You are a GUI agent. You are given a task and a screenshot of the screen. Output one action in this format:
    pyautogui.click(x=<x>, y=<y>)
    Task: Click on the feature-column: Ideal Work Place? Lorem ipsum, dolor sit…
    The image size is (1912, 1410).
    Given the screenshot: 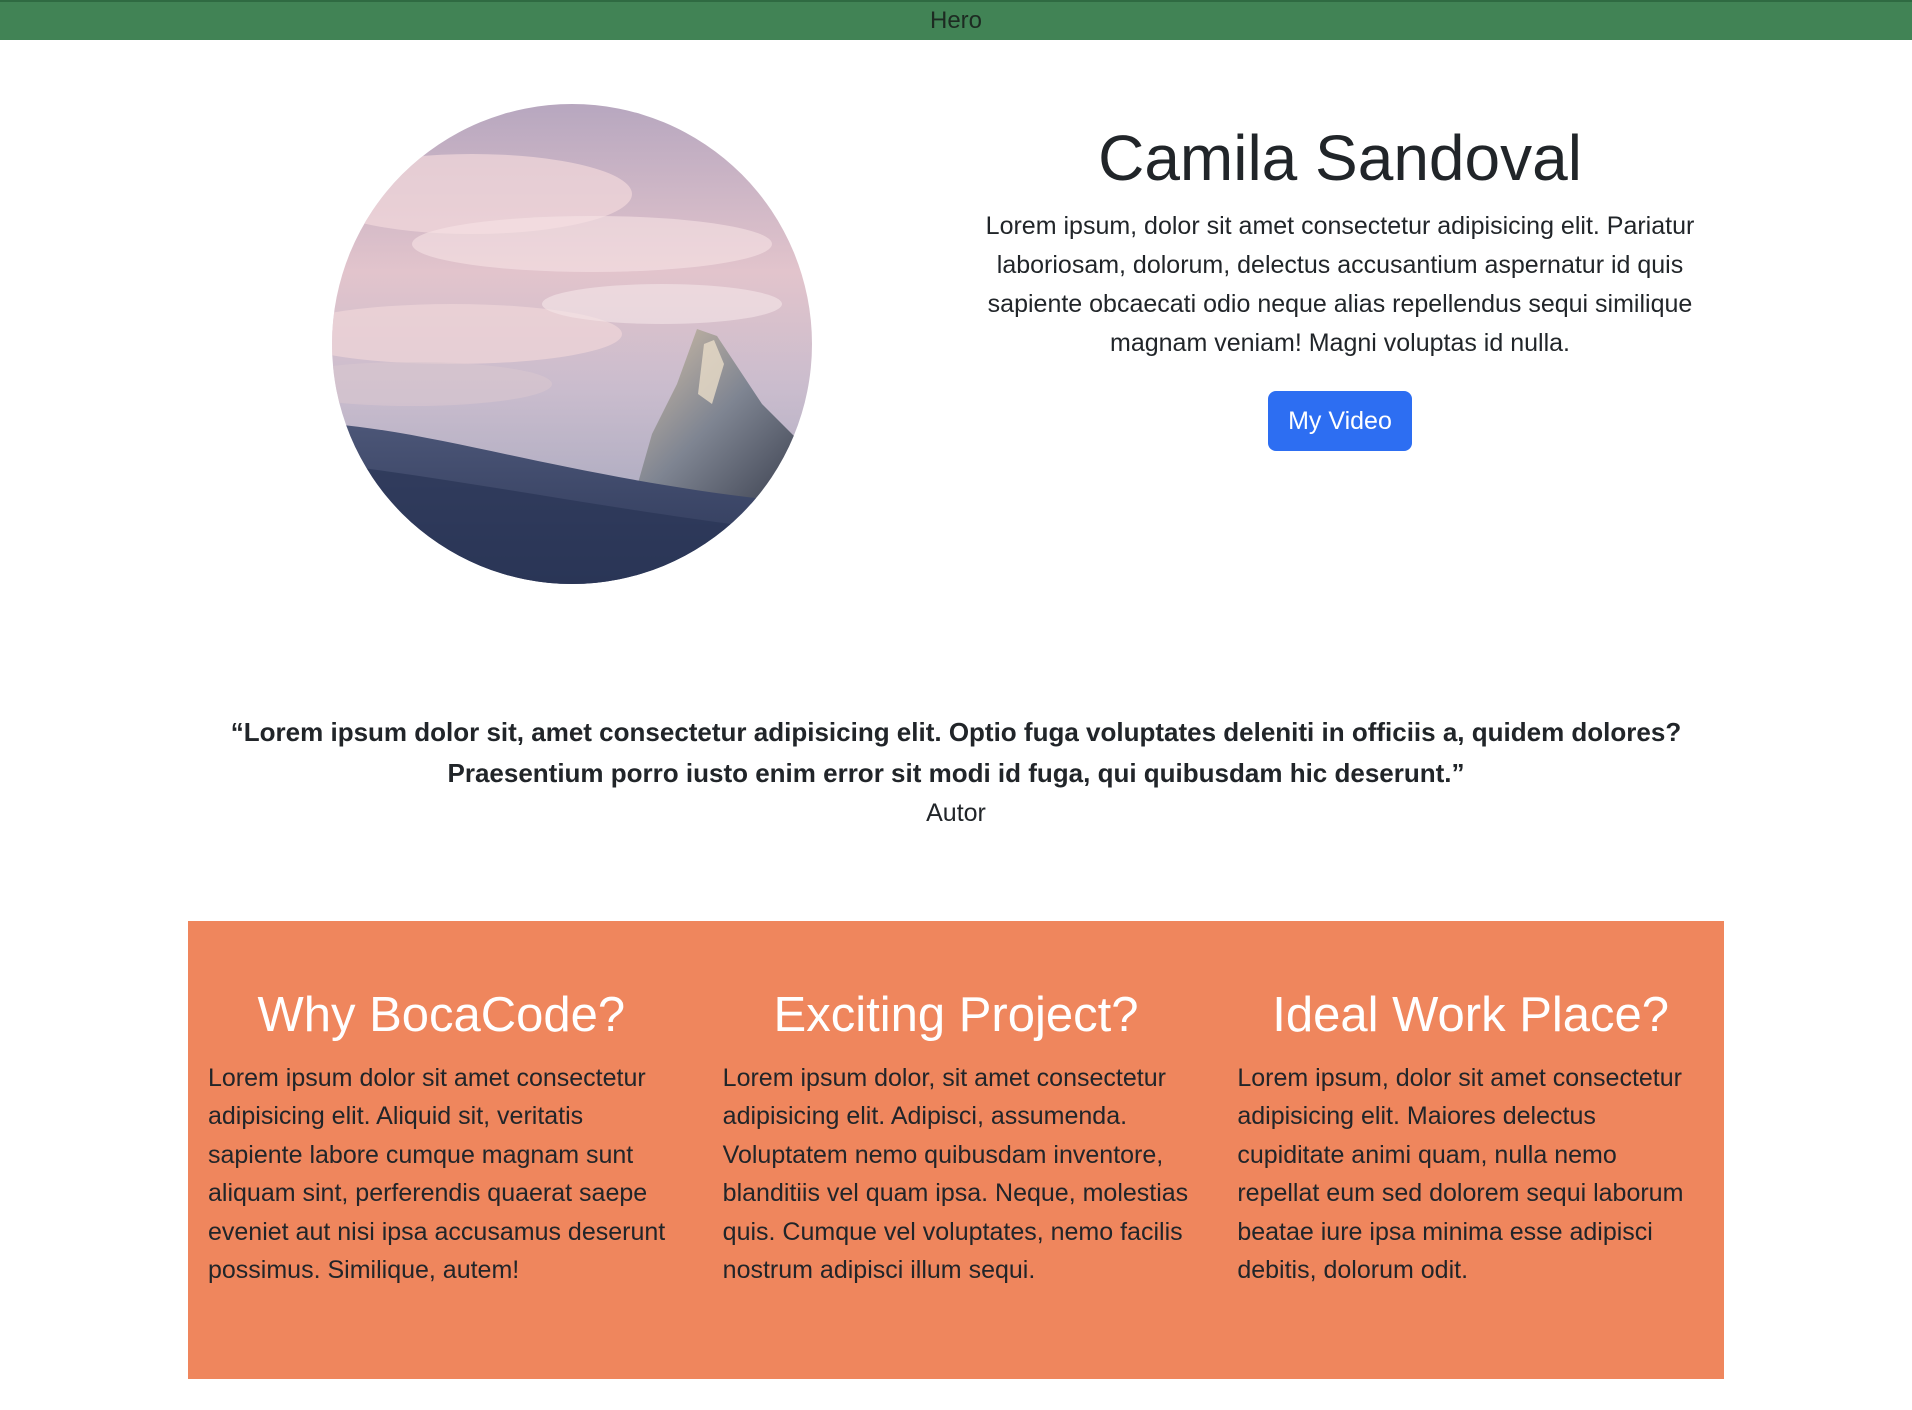 What is the action you would take?
    pyautogui.click(x=1470, y=1182)
    